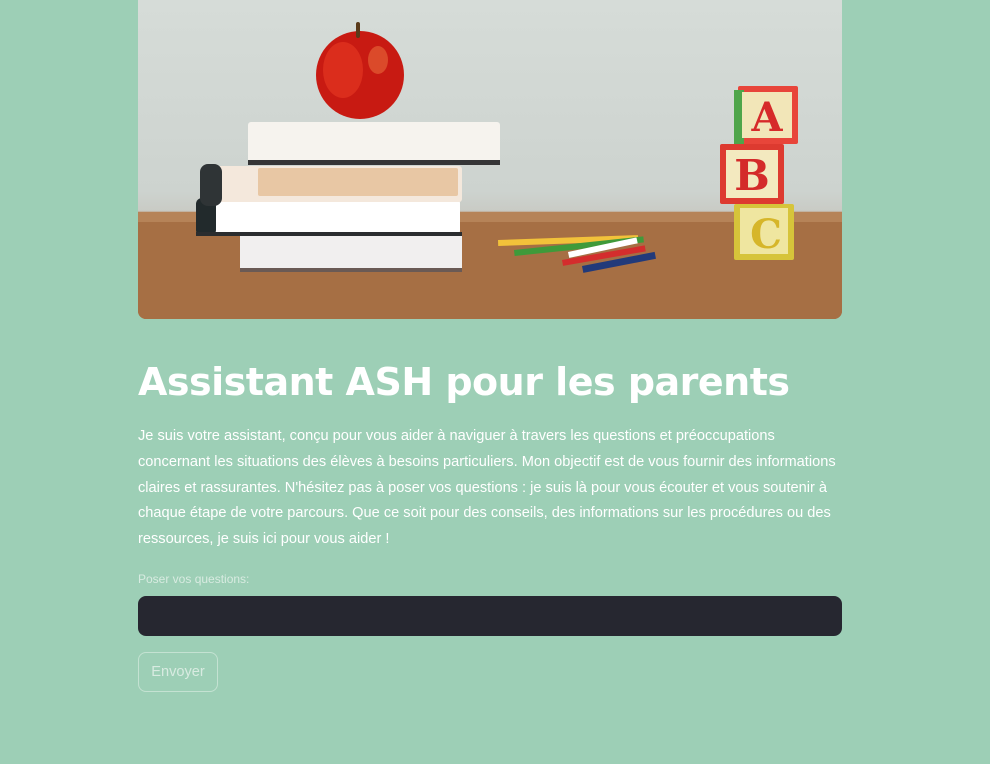 The width and height of the screenshot is (990, 764). What do you see at coordinates (464, 382) in the screenshot?
I see `page-title: Assistant ASH pour les parents` at bounding box center [464, 382].